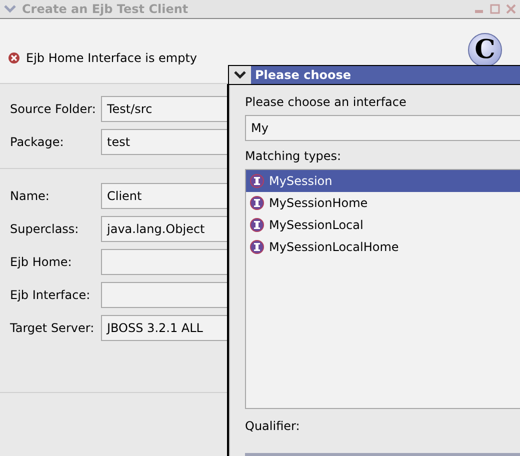  I want to click on close-icon, so click(511, 9).